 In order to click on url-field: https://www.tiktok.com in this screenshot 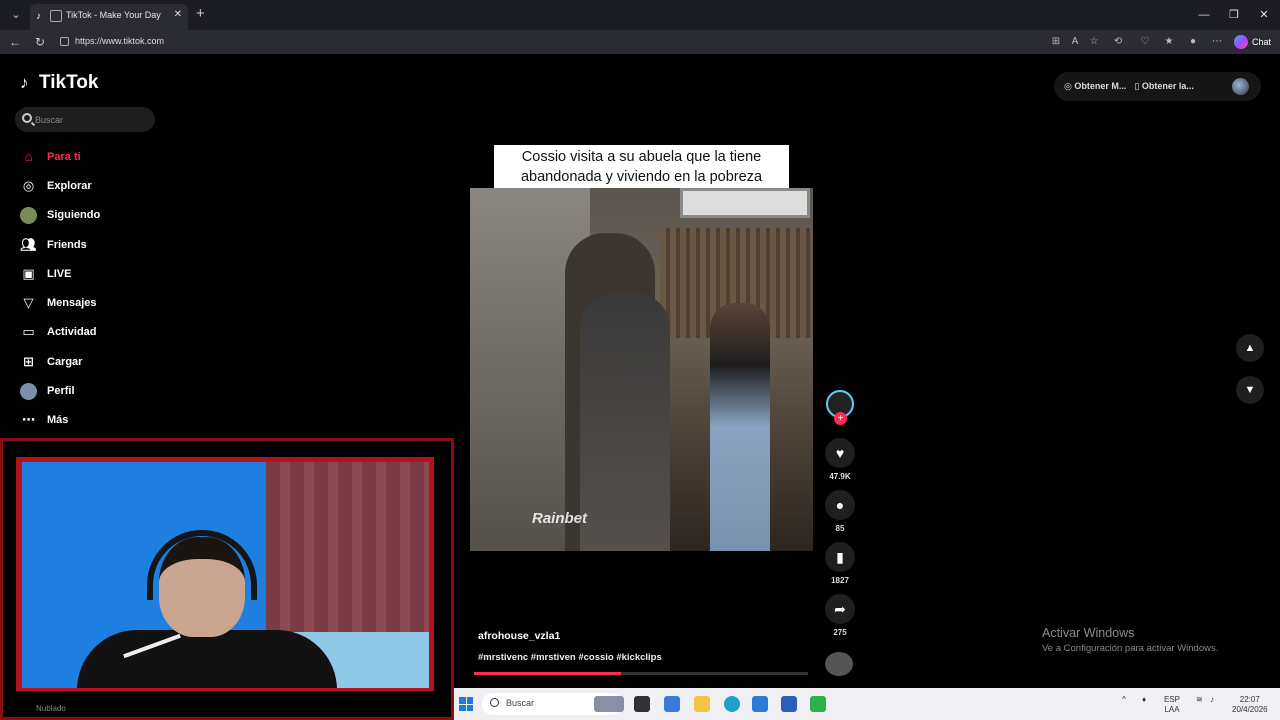, I will do `click(119, 41)`.